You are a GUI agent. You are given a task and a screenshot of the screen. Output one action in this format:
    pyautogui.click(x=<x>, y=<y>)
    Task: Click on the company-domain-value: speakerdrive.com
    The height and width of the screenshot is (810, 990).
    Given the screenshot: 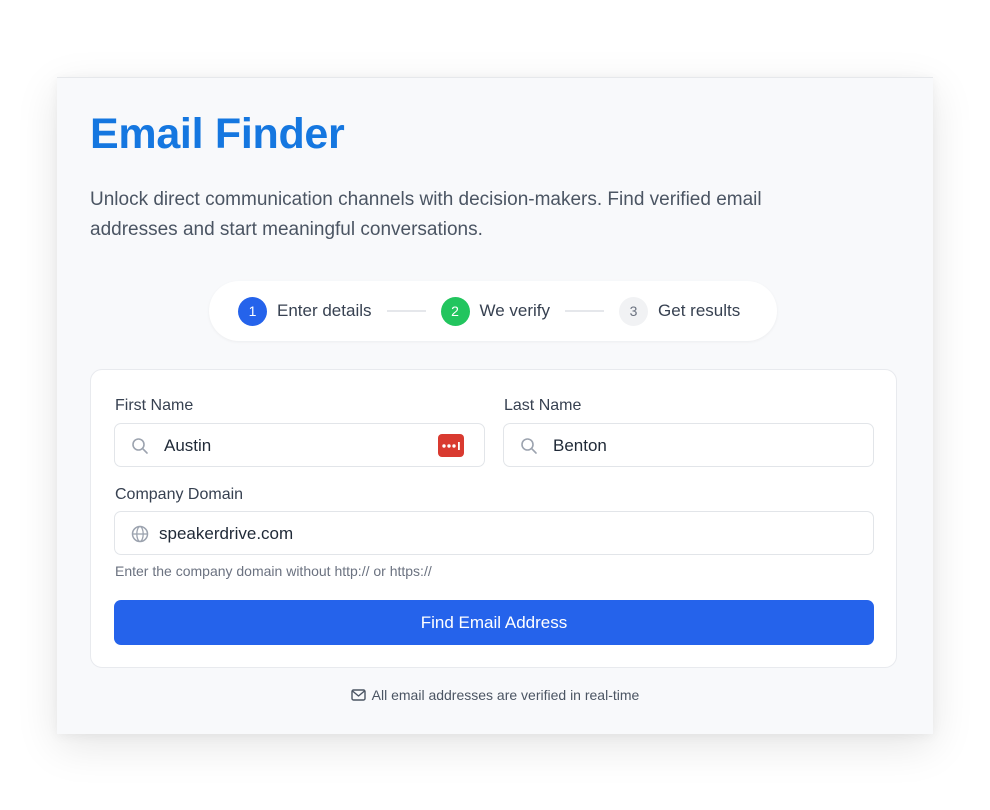 What is the action you would take?
    pyautogui.click(x=226, y=533)
    